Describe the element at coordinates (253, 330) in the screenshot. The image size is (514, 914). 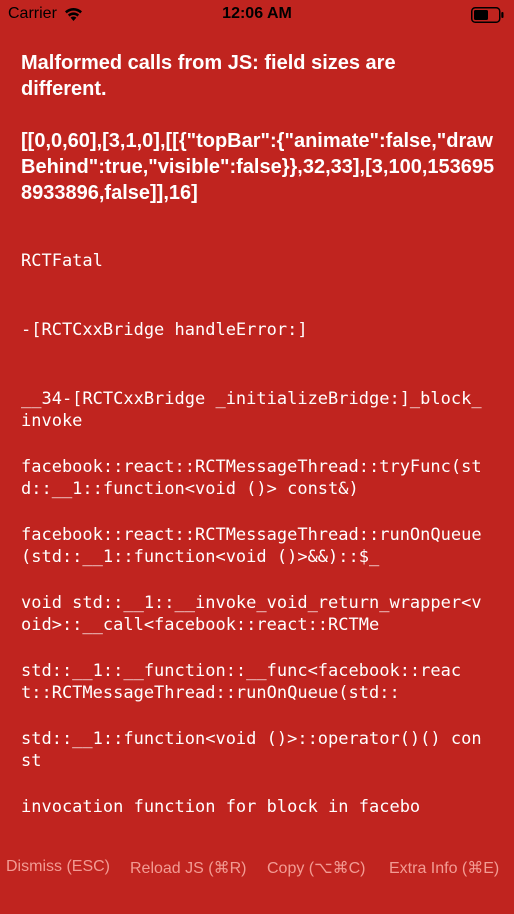
I see `stack-frame: -[RCTCxxBridge handleError:]` at that location.